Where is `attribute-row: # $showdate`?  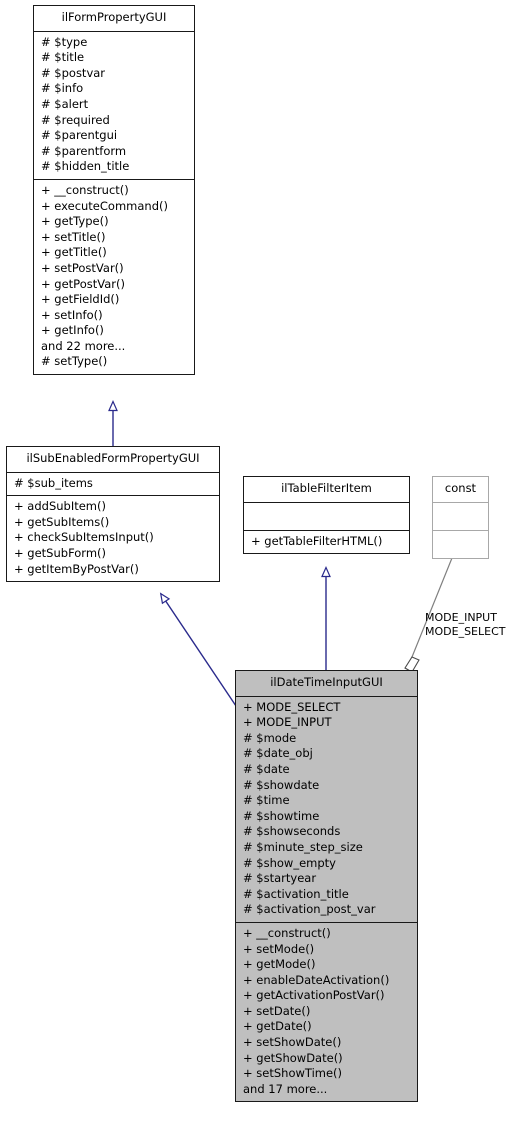 attribute-row: # $showdate is located at coordinates (281, 784).